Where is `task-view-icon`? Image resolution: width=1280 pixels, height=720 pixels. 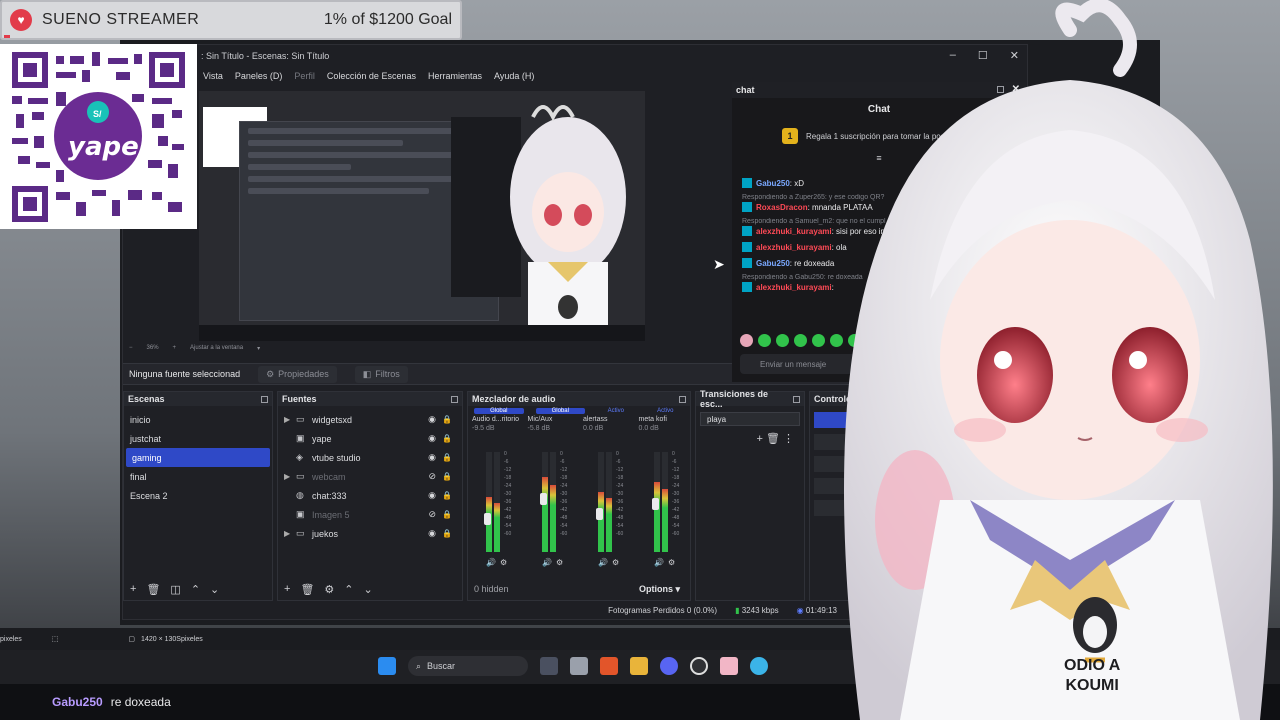
task-view-icon is located at coordinates (549, 666).